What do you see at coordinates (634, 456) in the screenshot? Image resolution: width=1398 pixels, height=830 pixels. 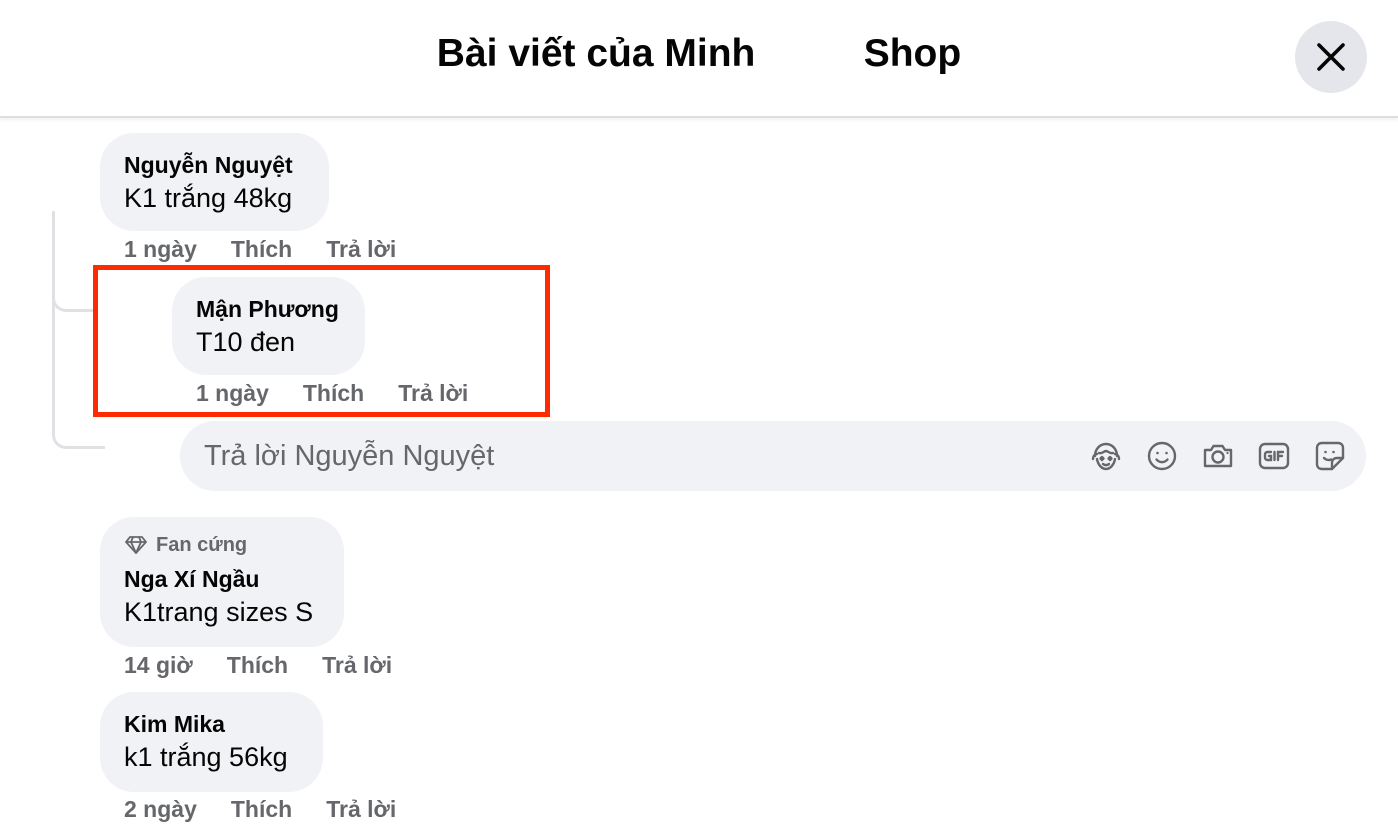 I see `reply-input` at bounding box center [634, 456].